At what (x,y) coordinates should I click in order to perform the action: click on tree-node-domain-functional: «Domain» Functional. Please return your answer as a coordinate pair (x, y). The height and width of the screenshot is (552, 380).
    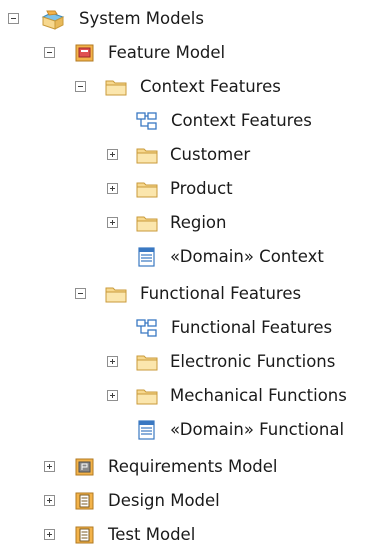
    Looking at the image, I should click on (190, 430).